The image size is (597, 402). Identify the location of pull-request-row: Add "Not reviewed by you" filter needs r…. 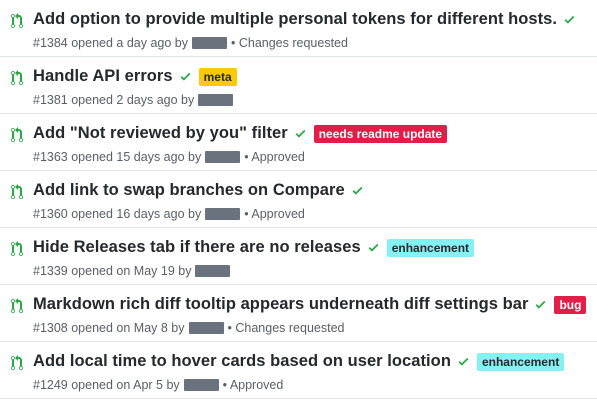
(298, 142).